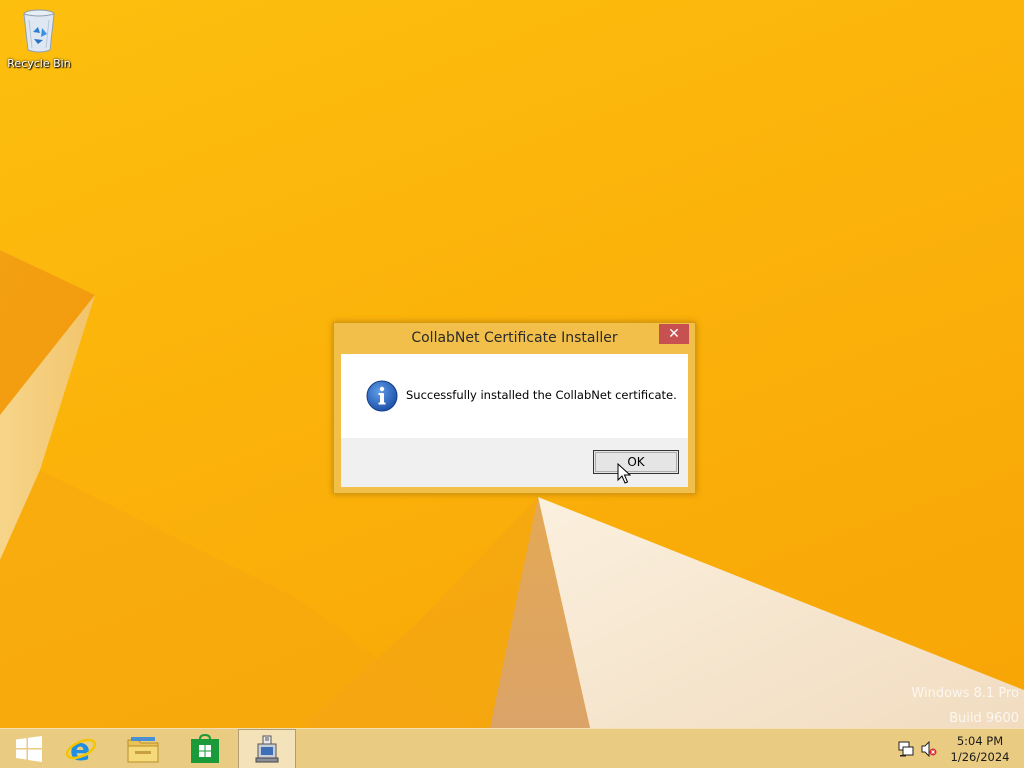 The image size is (1024, 768). I want to click on taskbar-file-explorer, so click(143, 748).